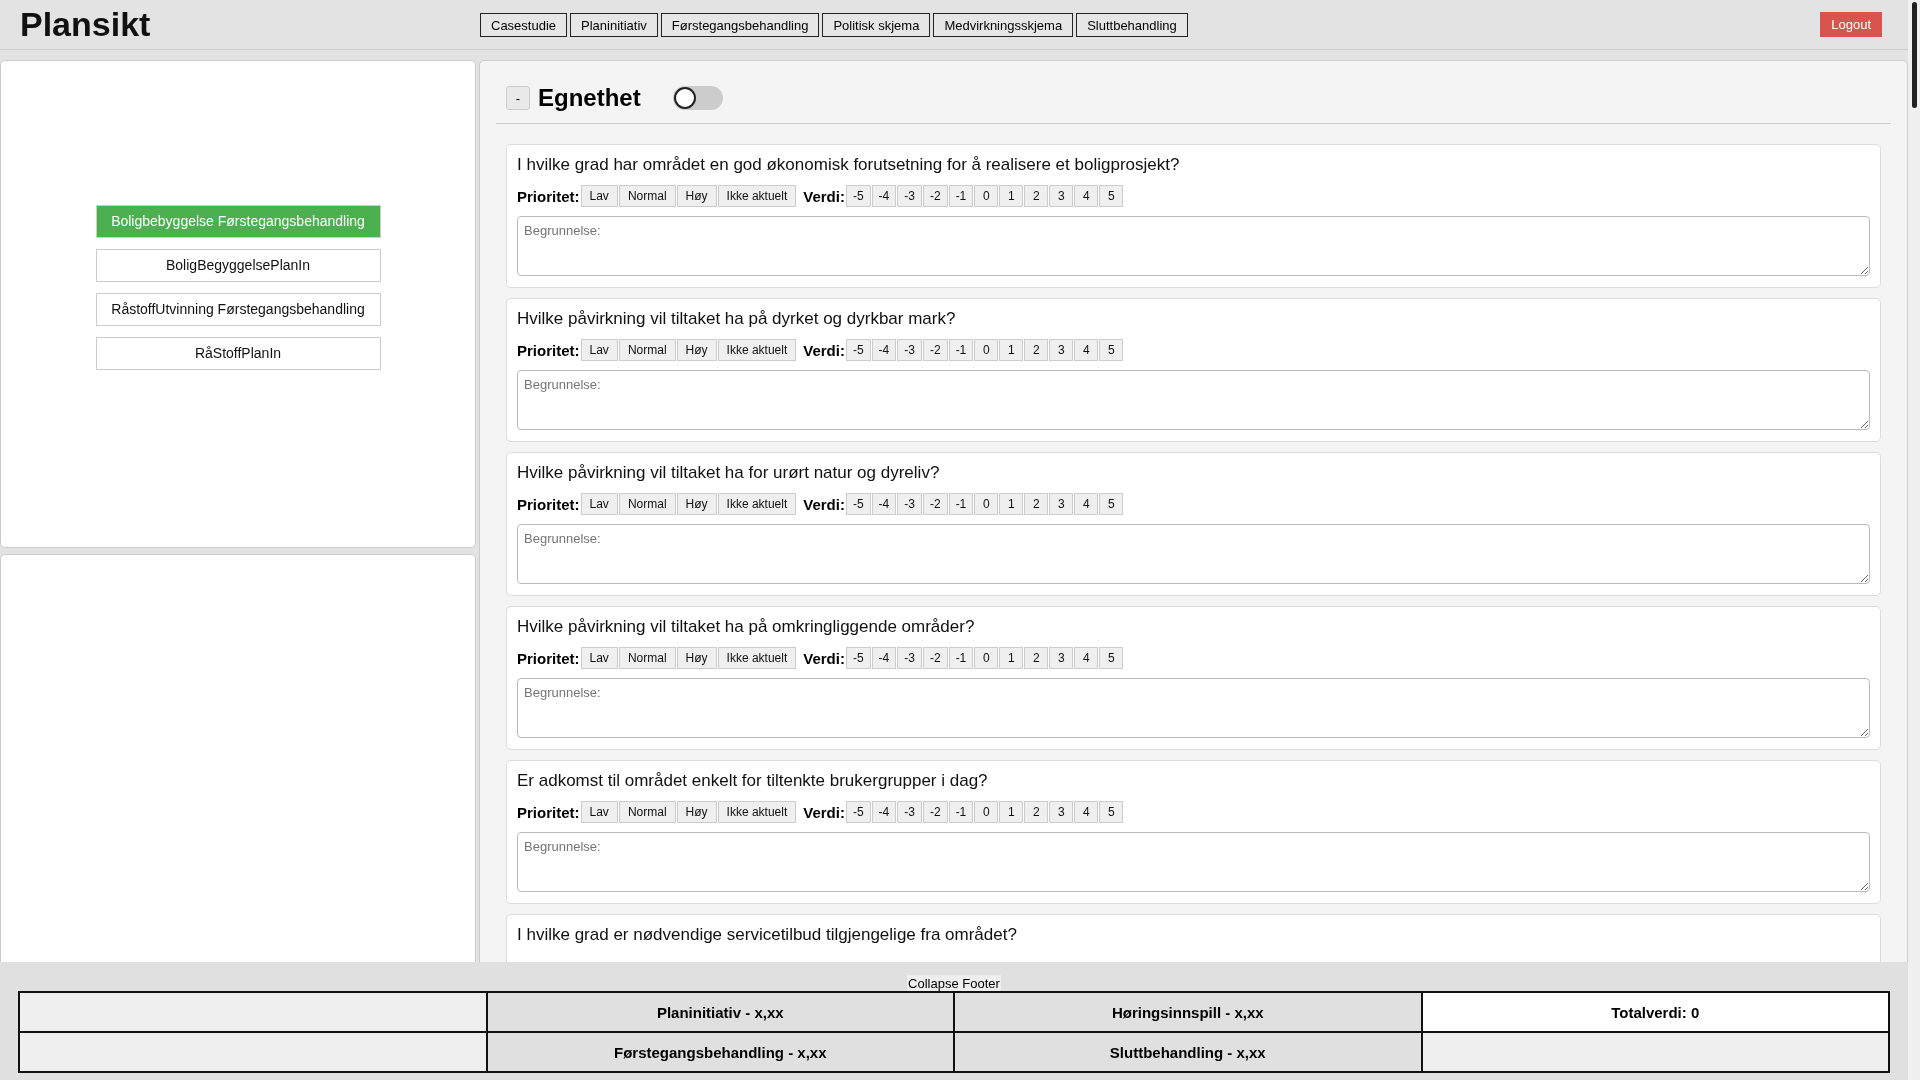 The width and height of the screenshot is (1920, 1080). What do you see at coordinates (238, 265) in the screenshot?
I see `plan-button: BoligBegyggelsePlanIn` at bounding box center [238, 265].